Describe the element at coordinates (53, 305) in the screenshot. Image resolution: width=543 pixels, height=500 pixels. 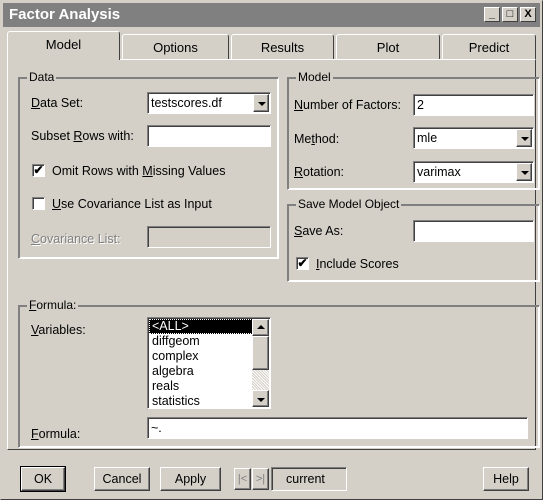
I see `formula-group-title: Formula:` at that location.